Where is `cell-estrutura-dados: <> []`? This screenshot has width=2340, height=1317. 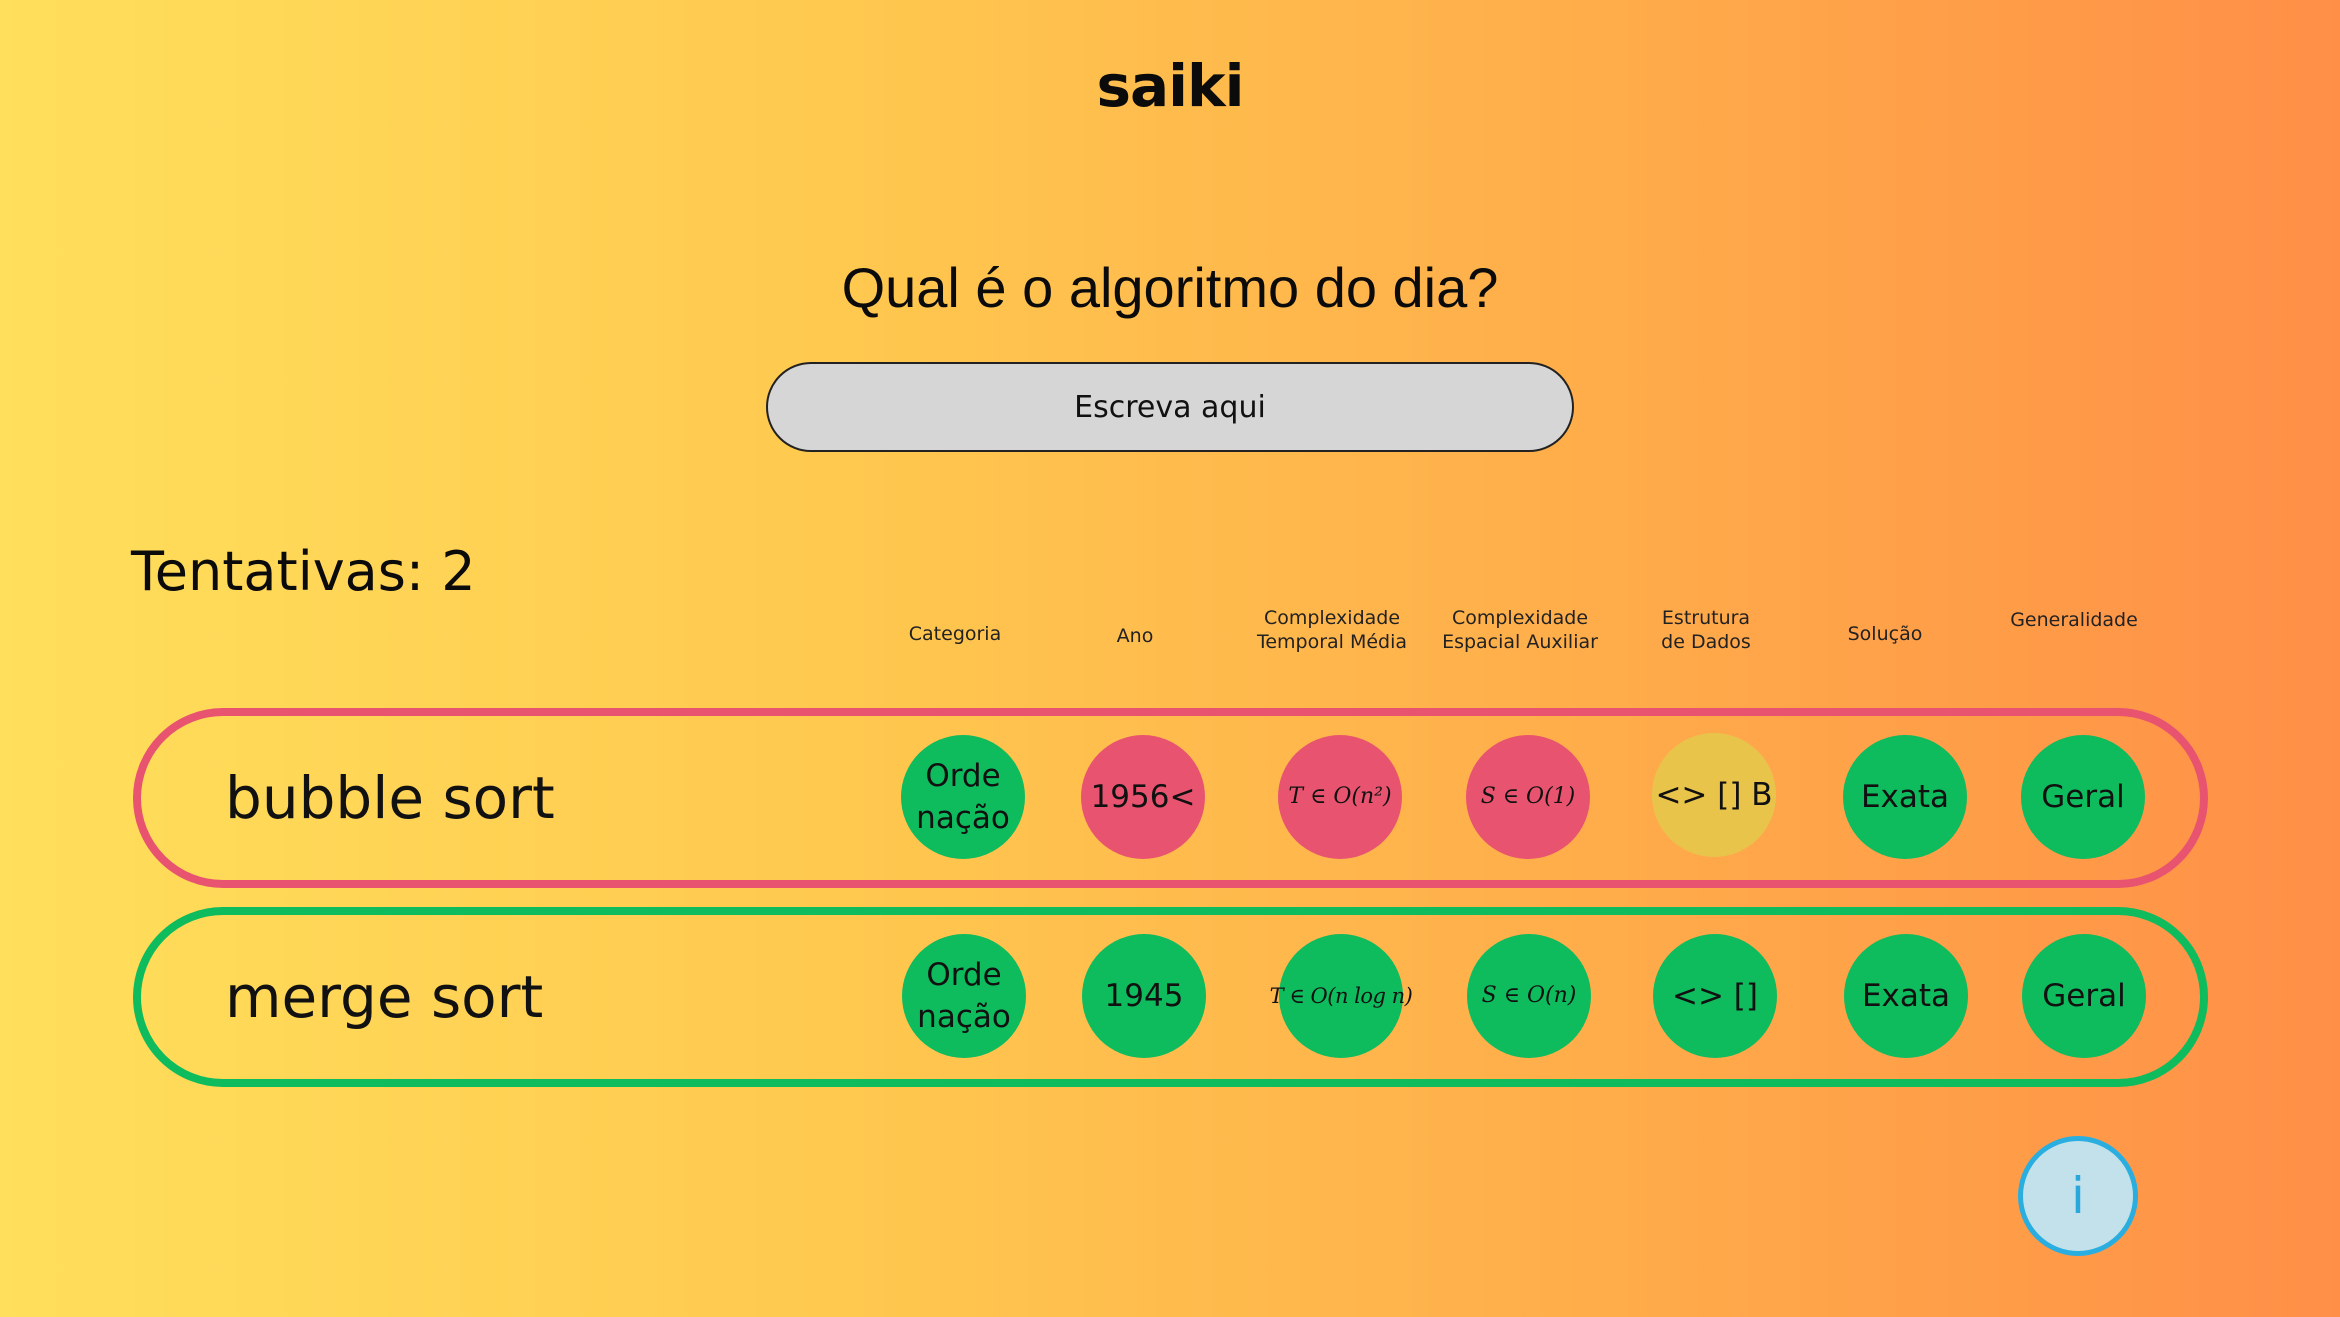 cell-estrutura-dados: <> [] is located at coordinates (1715, 996).